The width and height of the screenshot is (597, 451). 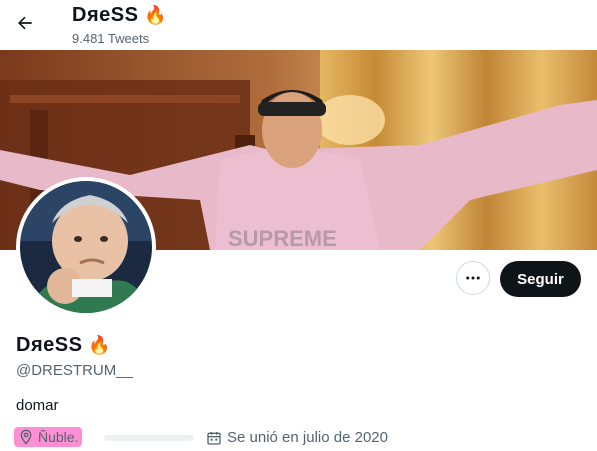 What do you see at coordinates (111, 38) in the screenshot?
I see `tweet-count: 9.481 Tweets` at bounding box center [111, 38].